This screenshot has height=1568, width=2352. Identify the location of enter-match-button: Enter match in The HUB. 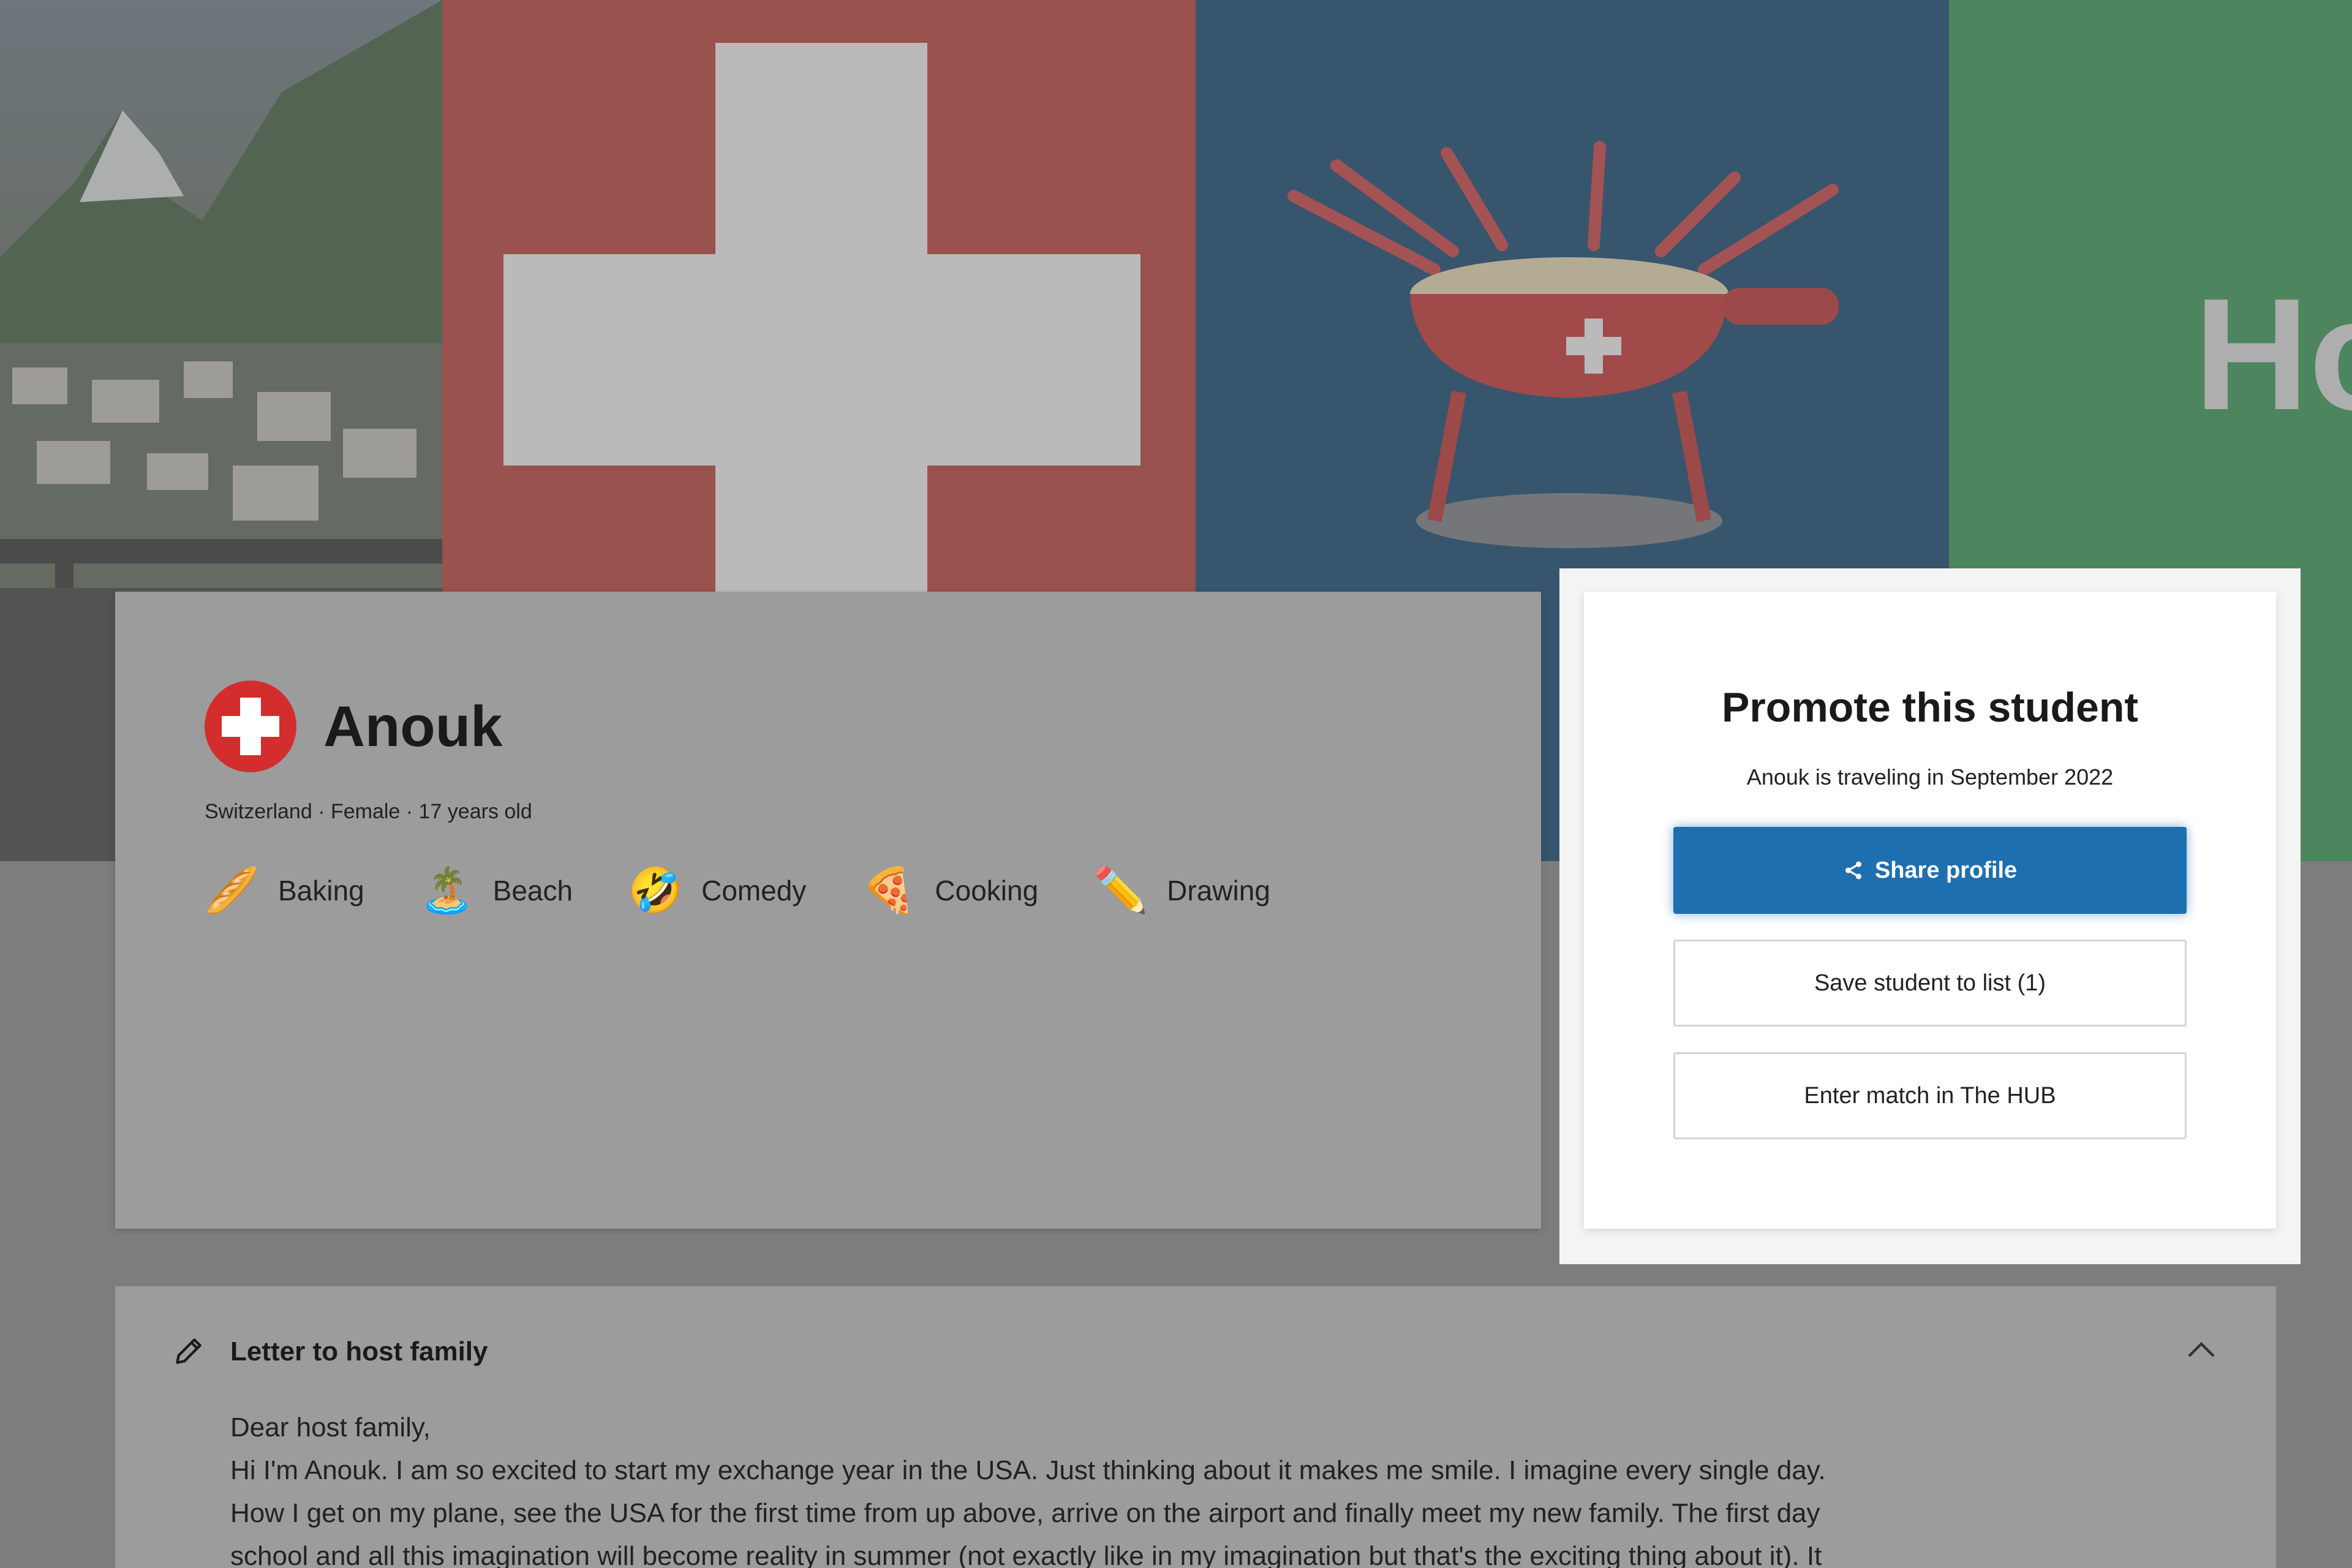
(1930, 1096).